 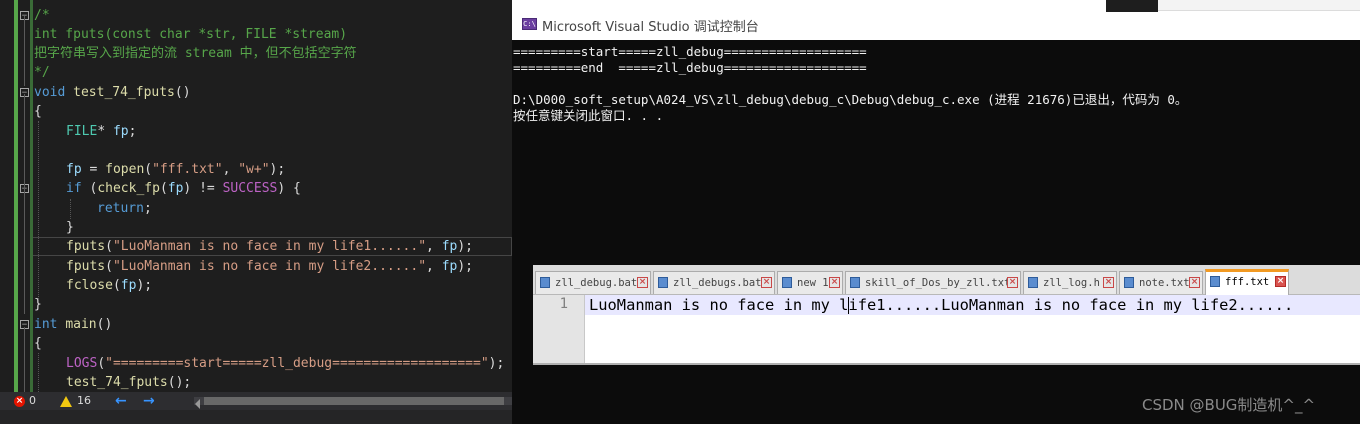 What do you see at coordinates (42, 15) in the screenshot?
I see `code-token: /*` at bounding box center [42, 15].